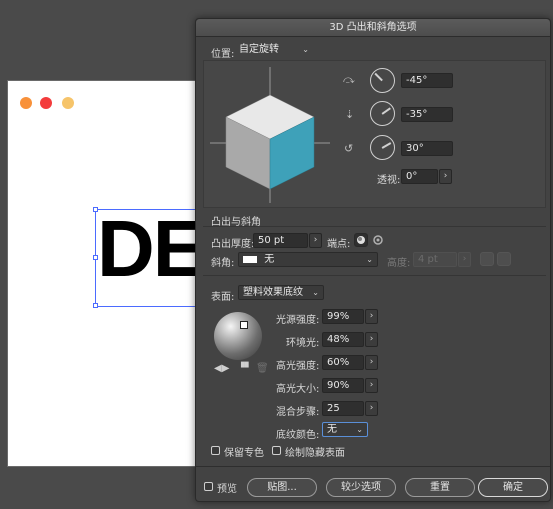 Image resolution: width=553 pixels, height=509 pixels. What do you see at coordinates (371, 316) in the screenshot?
I see `light-intensity-stepper: ›` at bounding box center [371, 316].